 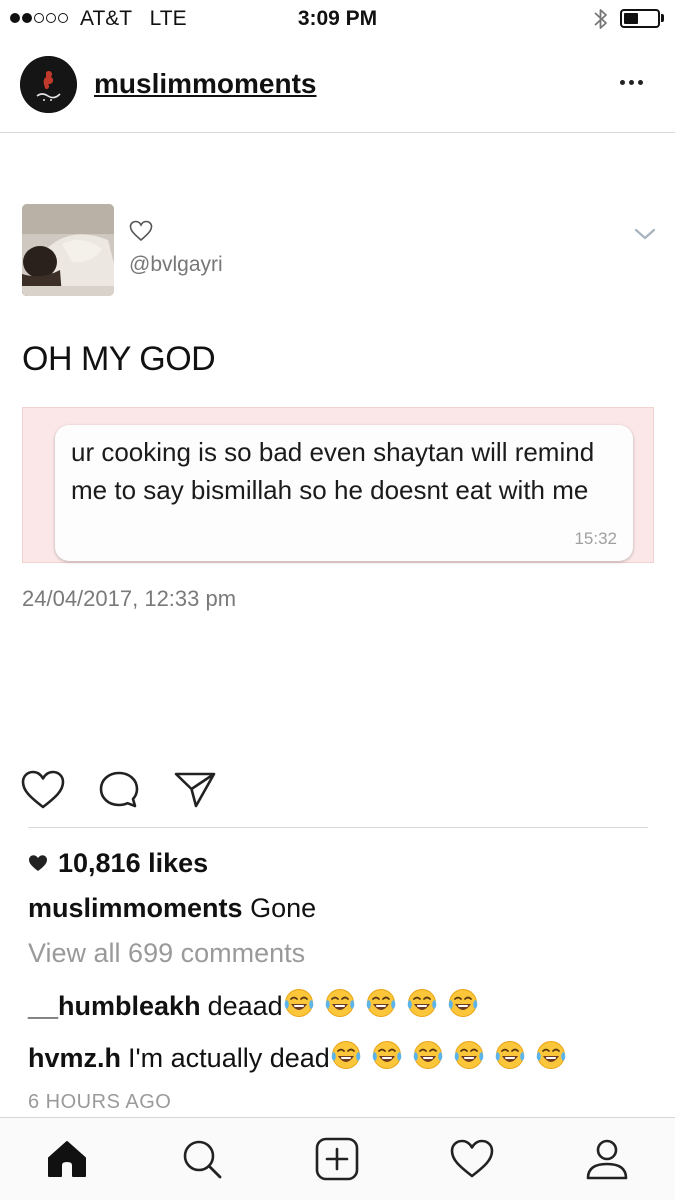 I want to click on battery-tip, so click(x=662, y=18).